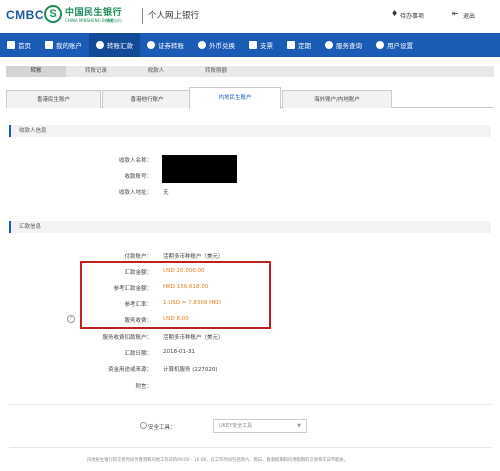 This screenshot has width=500, height=471. What do you see at coordinates (147, 99) in the screenshot?
I see `tab-hk-other-bank: 香港他行账户` at bounding box center [147, 99].